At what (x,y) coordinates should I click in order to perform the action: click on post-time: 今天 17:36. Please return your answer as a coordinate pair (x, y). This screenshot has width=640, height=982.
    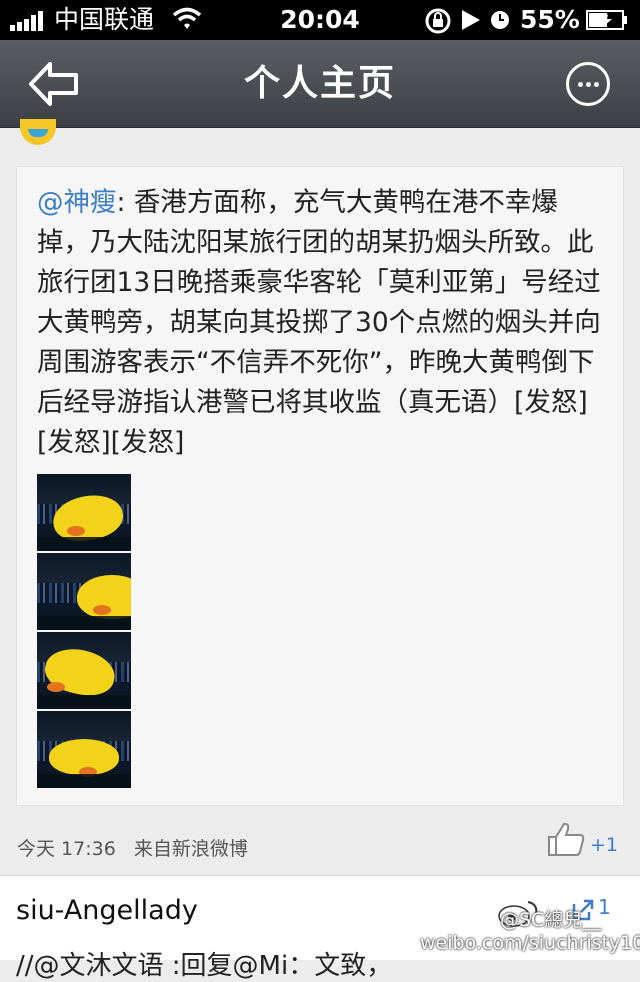
    Looking at the image, I should click on (66, 849).